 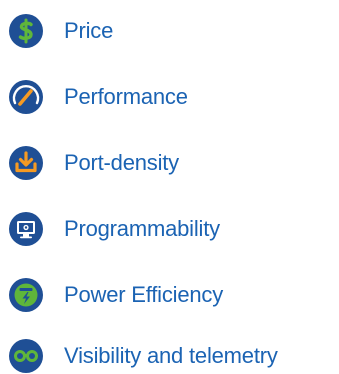 I want to click on dollar-icon, so click(x=26, y=31).